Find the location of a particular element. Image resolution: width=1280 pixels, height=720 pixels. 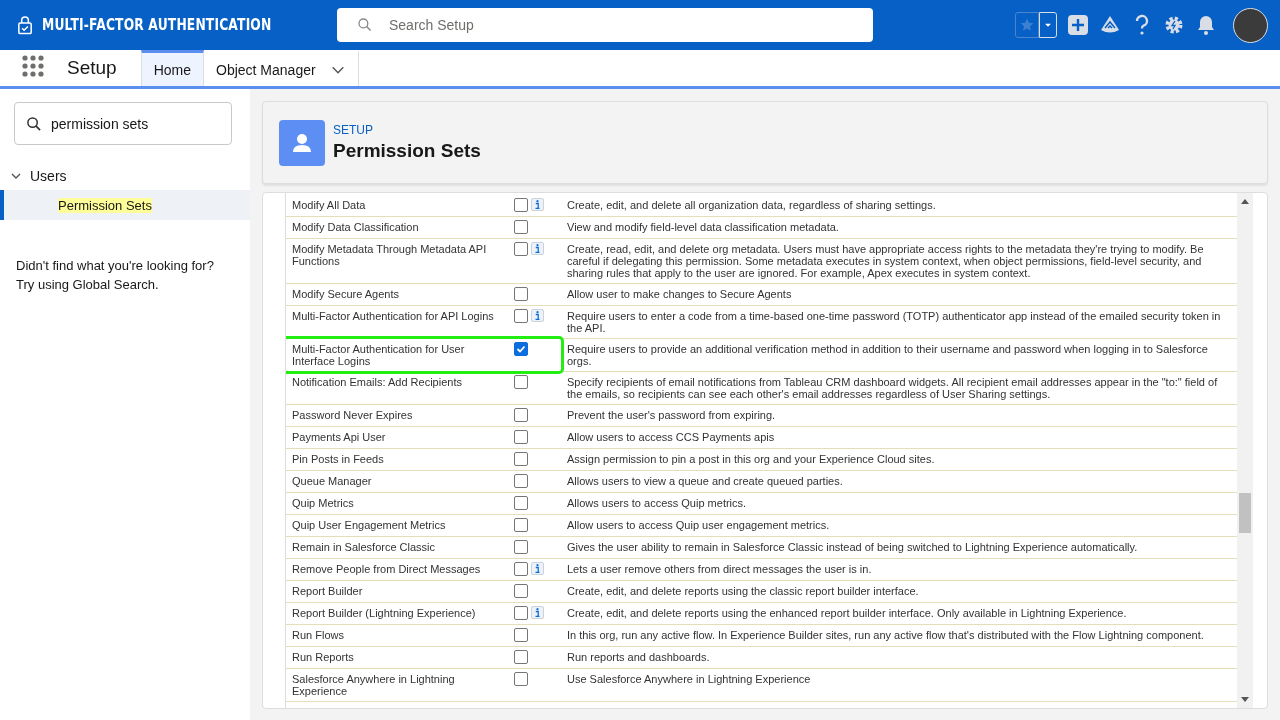

permission-description: Lets a user remove others from direct messages the user is in. is located at coordinates (719, 569).